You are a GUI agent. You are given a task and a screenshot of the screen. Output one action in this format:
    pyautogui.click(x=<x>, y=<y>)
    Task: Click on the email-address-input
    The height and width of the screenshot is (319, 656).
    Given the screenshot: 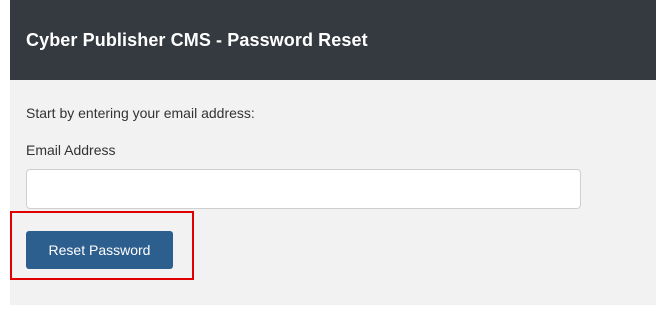 What is the action you would take?
    pyautogui.click(x=303, y=189)
    